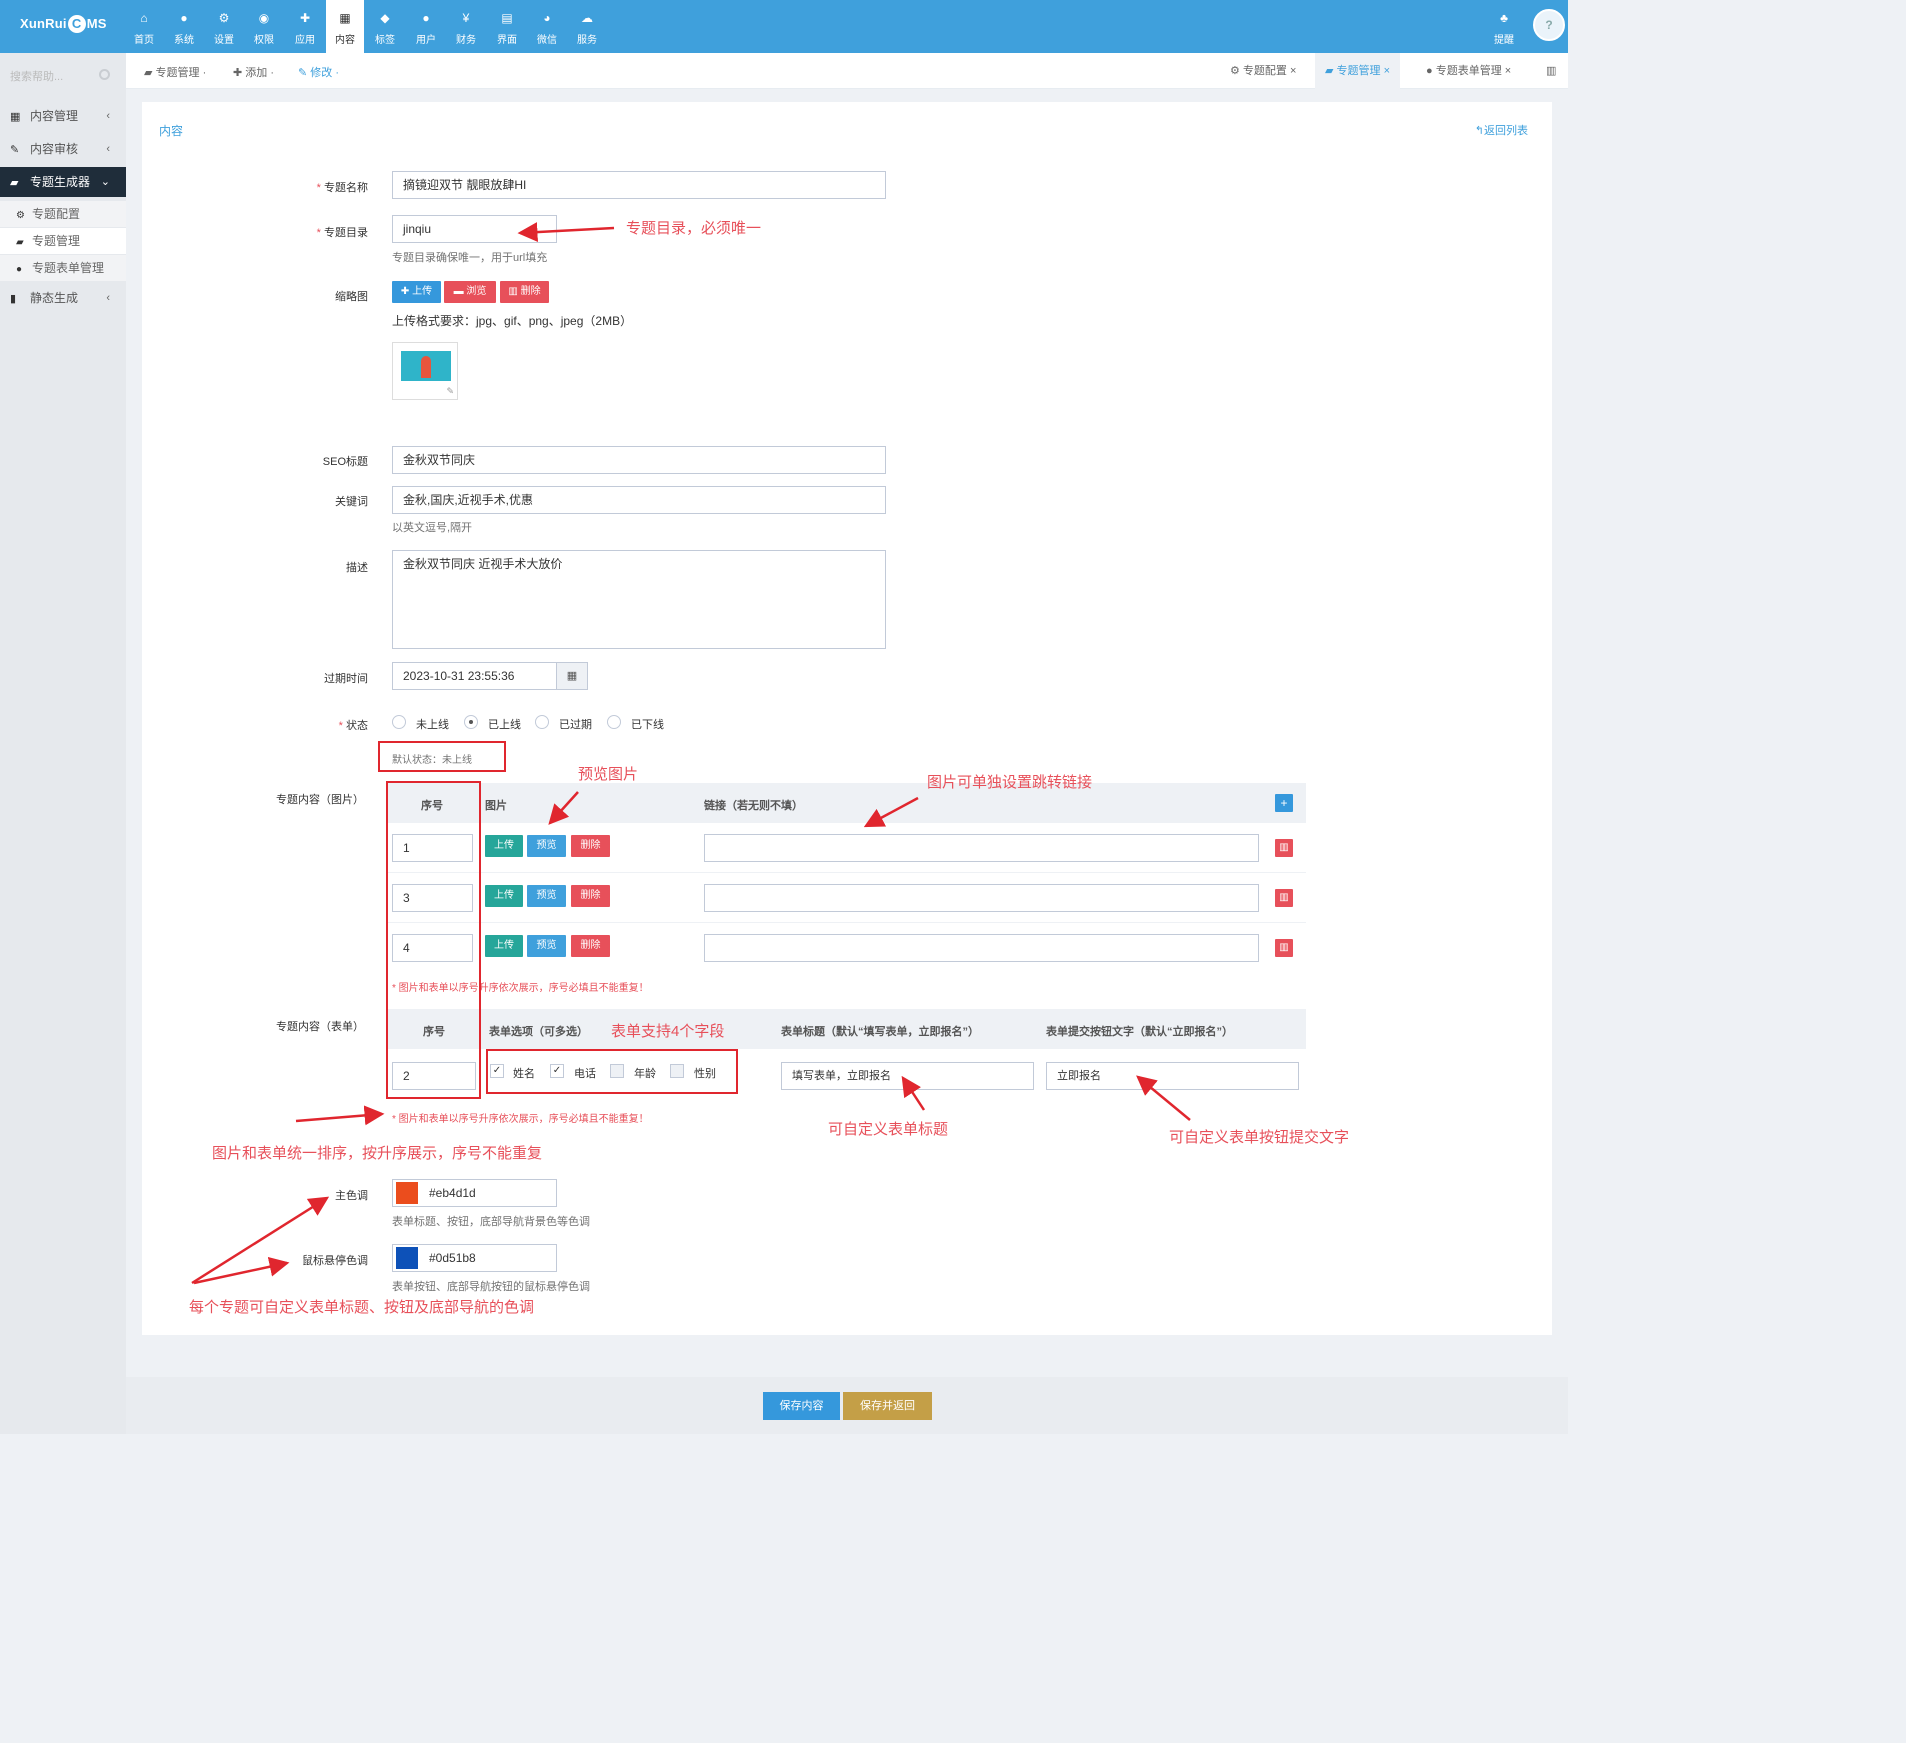  I want to click on nav-apps: ✚ 应用, so click(305, 26).